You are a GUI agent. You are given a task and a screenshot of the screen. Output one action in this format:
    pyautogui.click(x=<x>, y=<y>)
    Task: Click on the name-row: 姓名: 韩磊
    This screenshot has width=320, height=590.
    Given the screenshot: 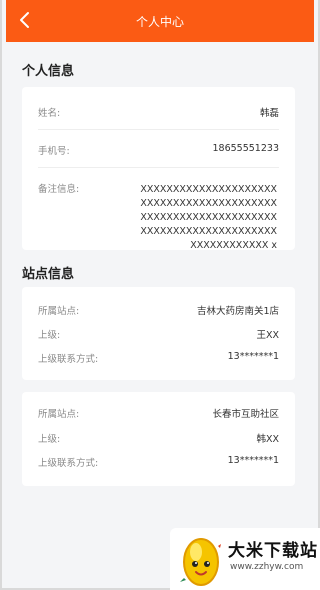 What is the action you would take?
    pyautogui.click(x=158, y=112)
    